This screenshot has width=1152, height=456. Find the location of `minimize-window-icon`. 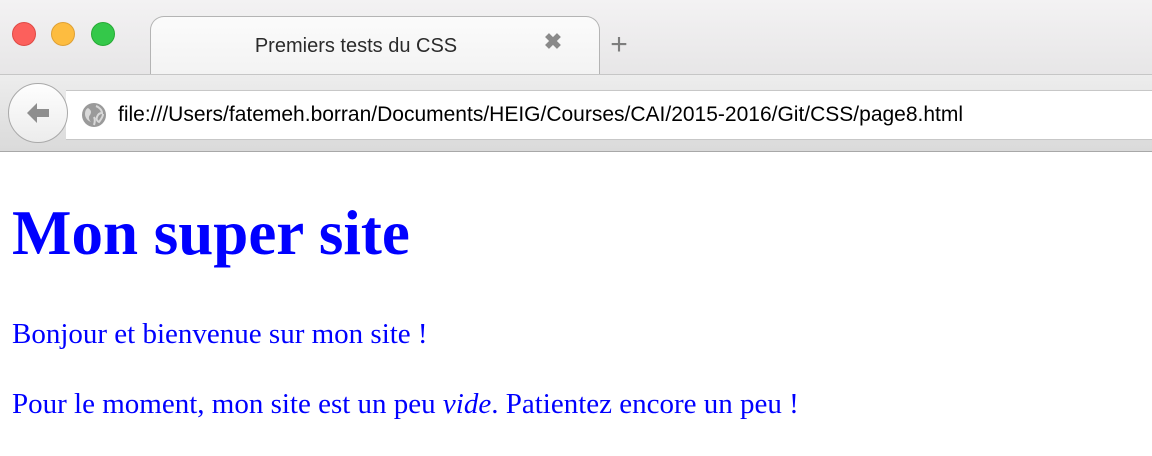

minimize-window-icon is located at coordinates (63, 34).